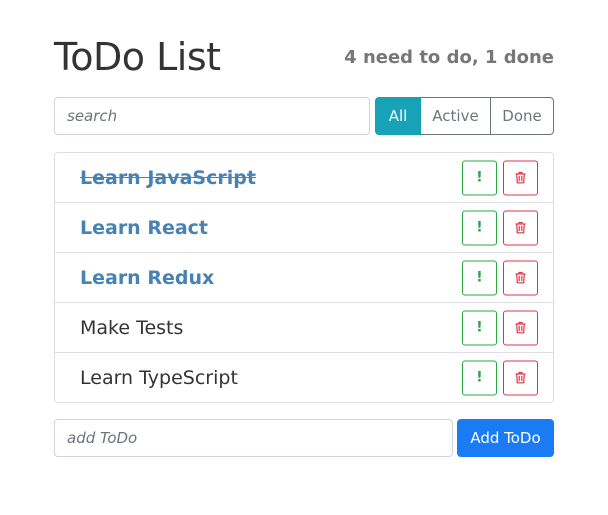 Image resolution: width=608 pixels, height=515 pixels. I want to click on search-input, so click(212, 116).